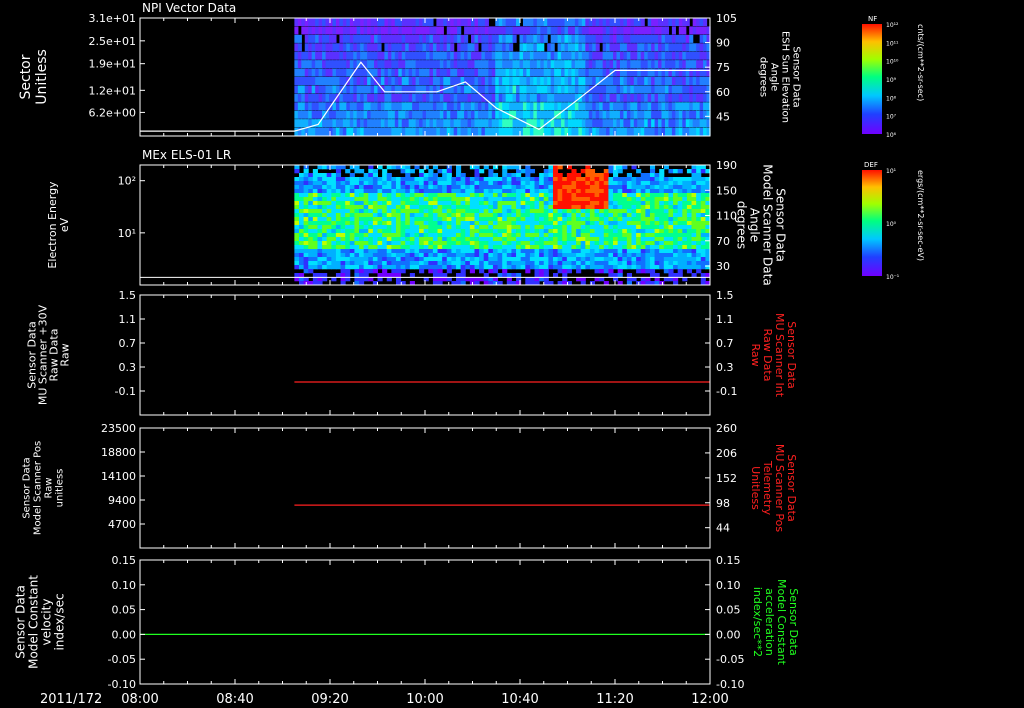 This screenshot has width=1024, height=708. What do you see at coordinates (234, 699) in the screenshot?
I see `time-tick-label: 08:40` at bounding box center [234, 699].